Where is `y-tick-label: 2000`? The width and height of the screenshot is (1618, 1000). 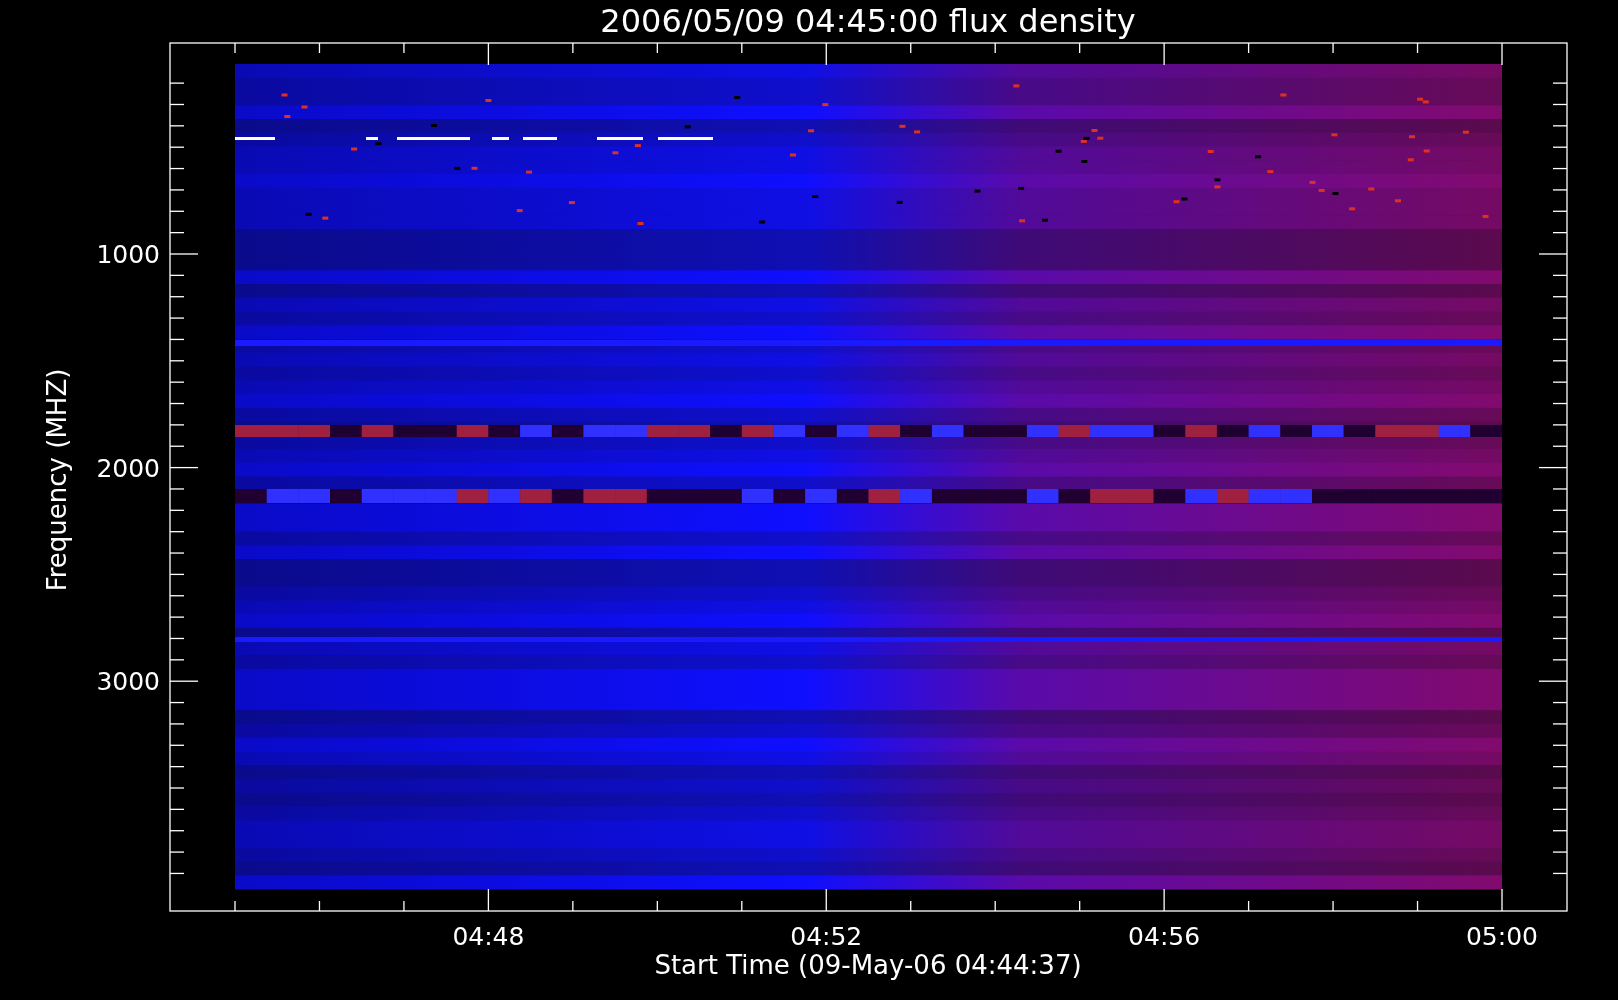 y-tick-label: 2000 is located at coordinates (128, 468).